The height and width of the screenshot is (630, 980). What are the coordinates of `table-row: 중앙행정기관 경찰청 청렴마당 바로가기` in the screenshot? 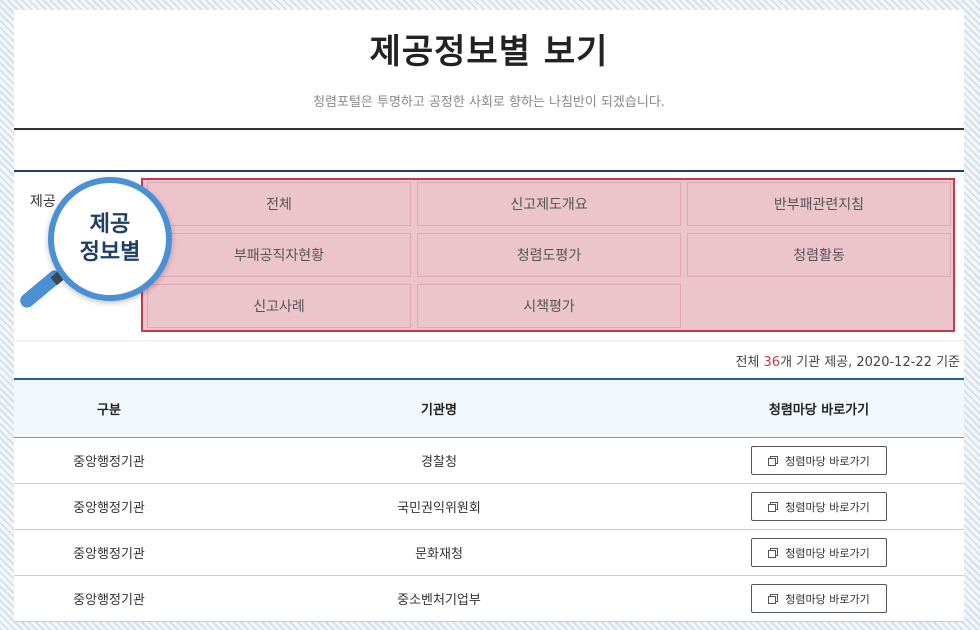 It's located at (489, 461).